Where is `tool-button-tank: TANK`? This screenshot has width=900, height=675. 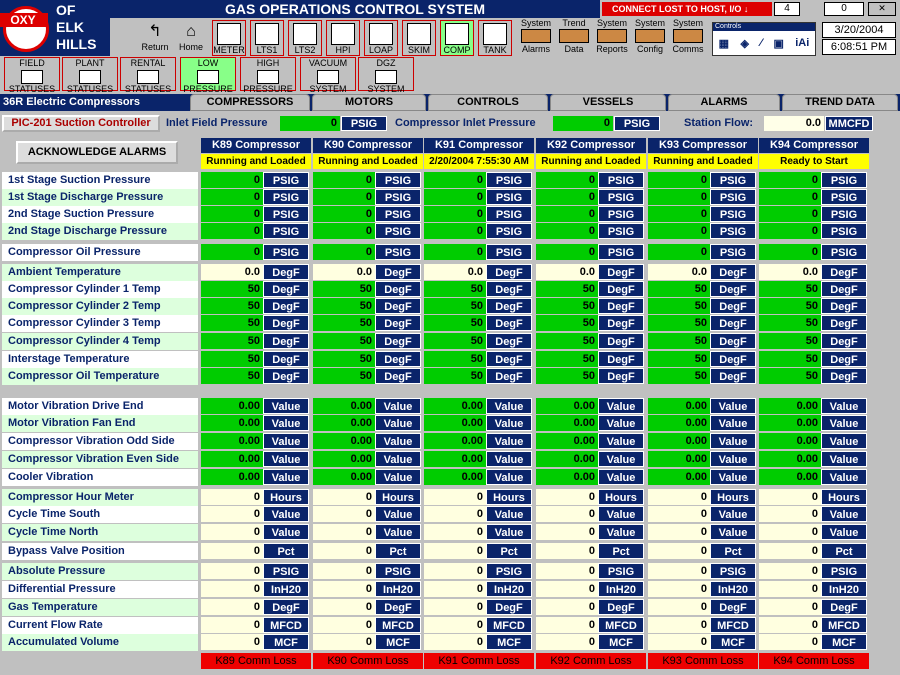
tool-button-tank: TANK is located at coordinates (495, 38).